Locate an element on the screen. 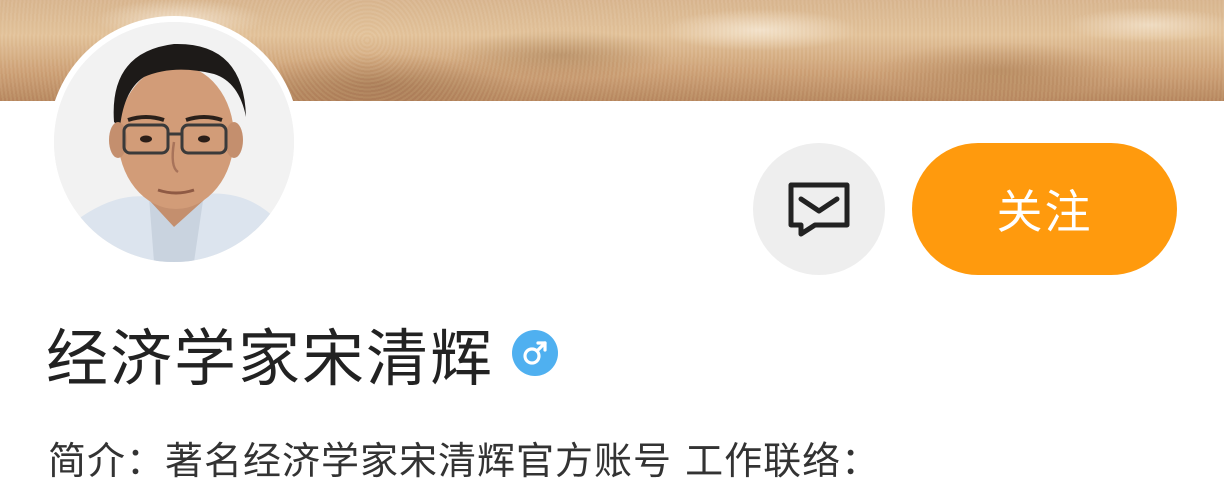  profile-name: 经济学家宋清辉 is located at coordinates (270, 358).